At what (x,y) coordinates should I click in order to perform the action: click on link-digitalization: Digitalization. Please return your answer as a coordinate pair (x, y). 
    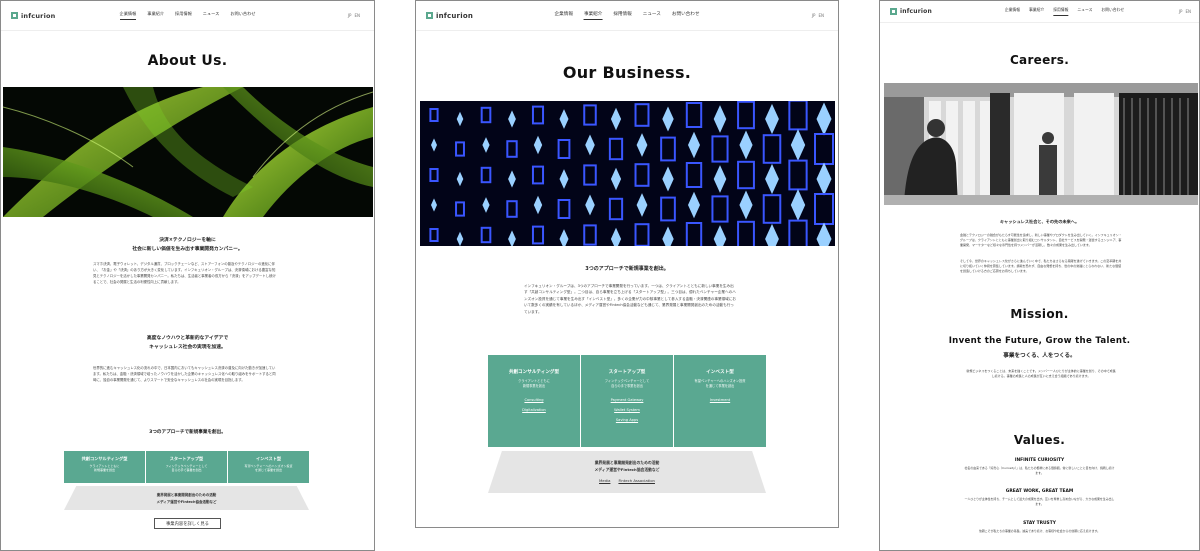
    Looking at the image, I should click on (534, 410).